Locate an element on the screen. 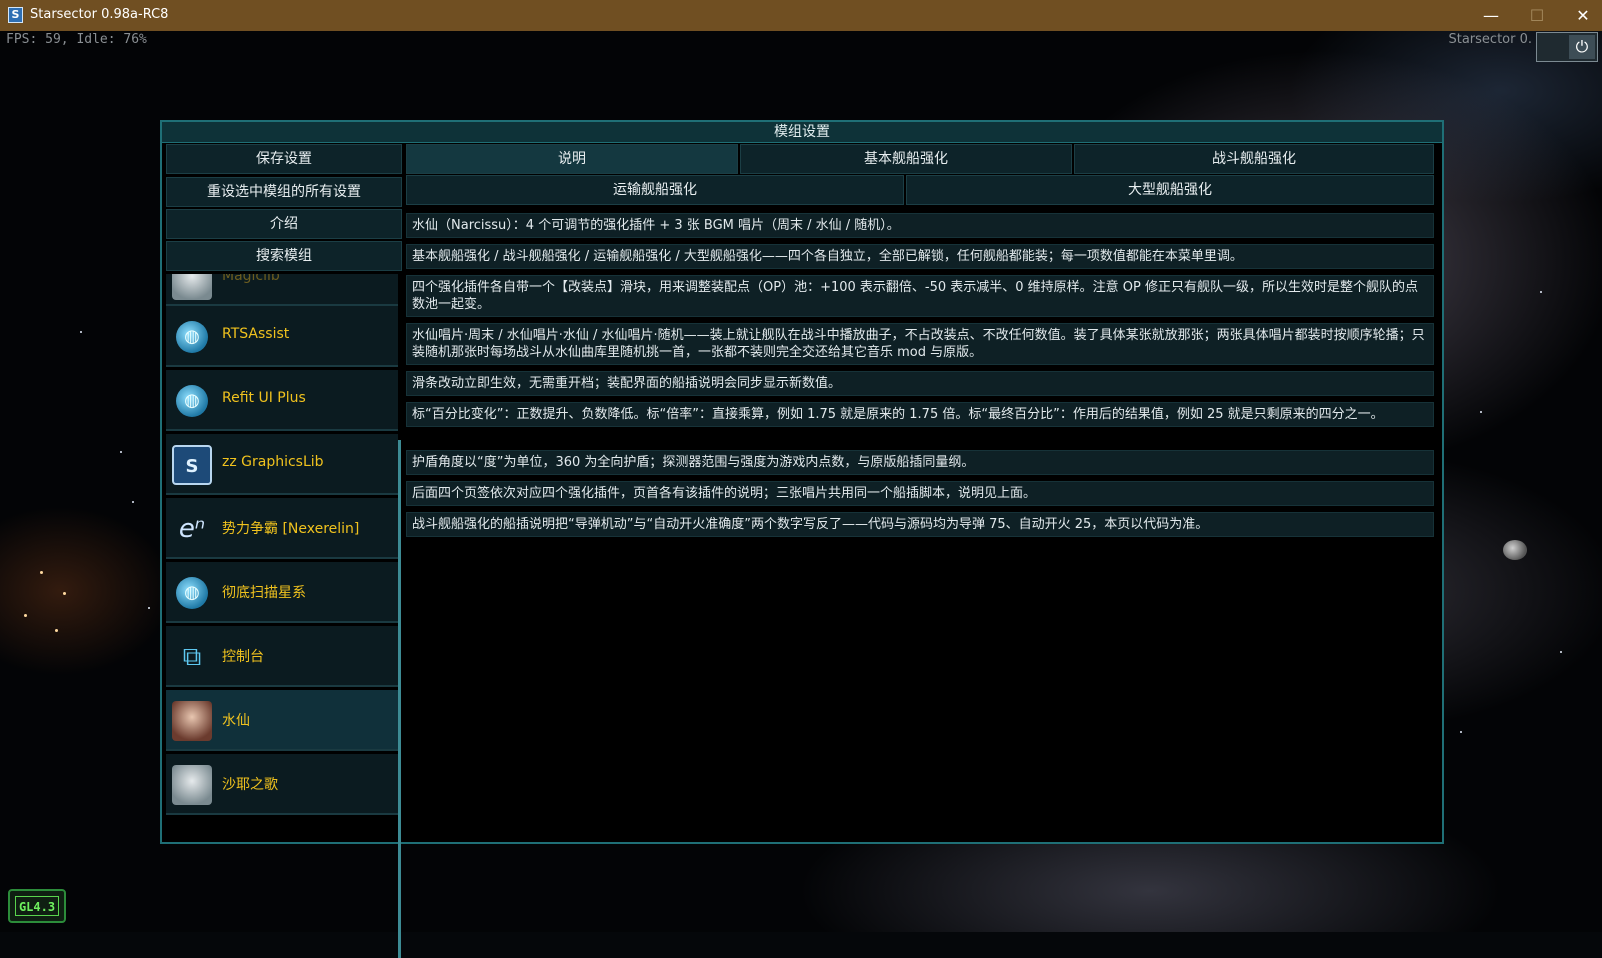 The image size is (1602, 958). mod-name: 水仙 is located at coordinates (236, 721).